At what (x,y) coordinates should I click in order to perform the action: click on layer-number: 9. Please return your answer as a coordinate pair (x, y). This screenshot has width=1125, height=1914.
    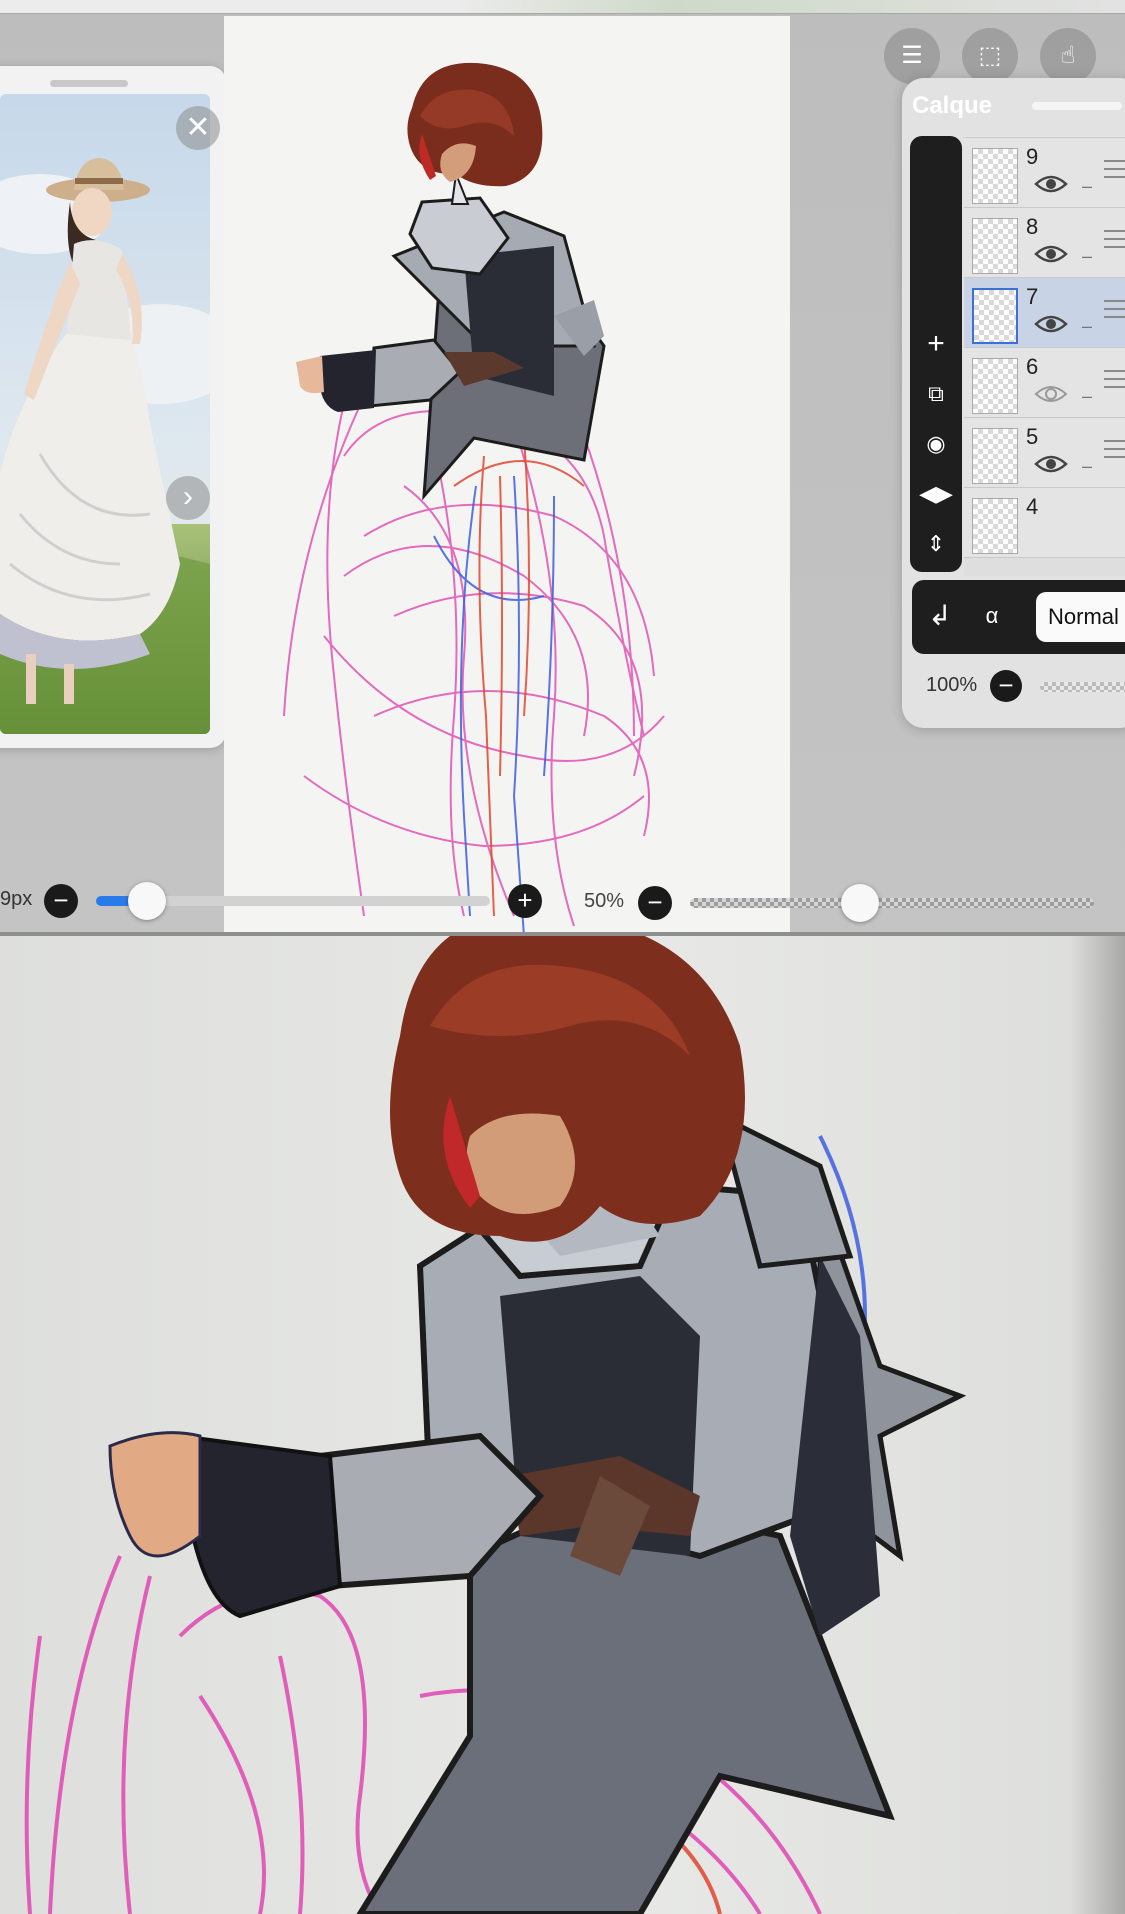
    Looking at the image, I should click on (1032, 156).